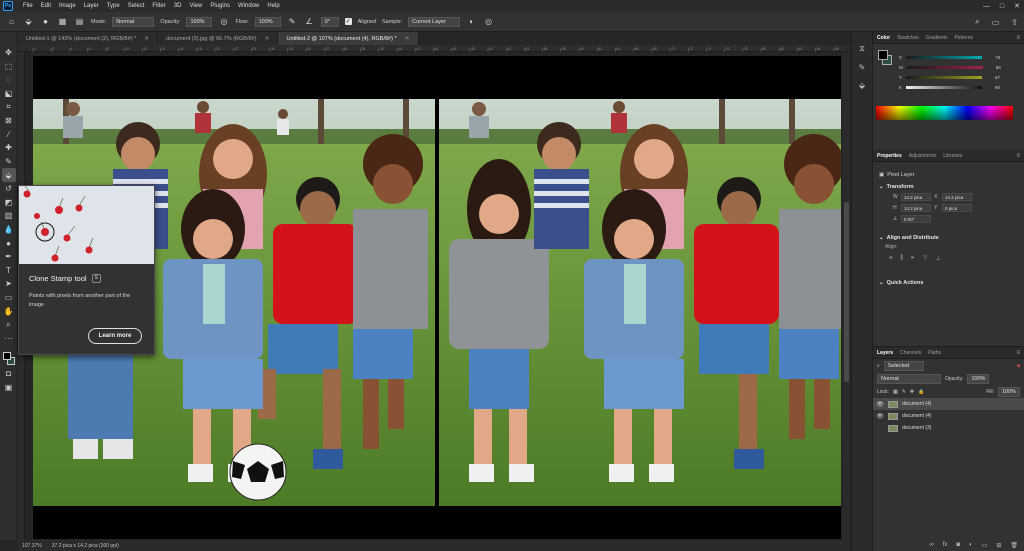  What do you see at coordinates (45, 21) in the screenshot?
I see `brush-size-icon: ●` at bounding box center [45, 21].